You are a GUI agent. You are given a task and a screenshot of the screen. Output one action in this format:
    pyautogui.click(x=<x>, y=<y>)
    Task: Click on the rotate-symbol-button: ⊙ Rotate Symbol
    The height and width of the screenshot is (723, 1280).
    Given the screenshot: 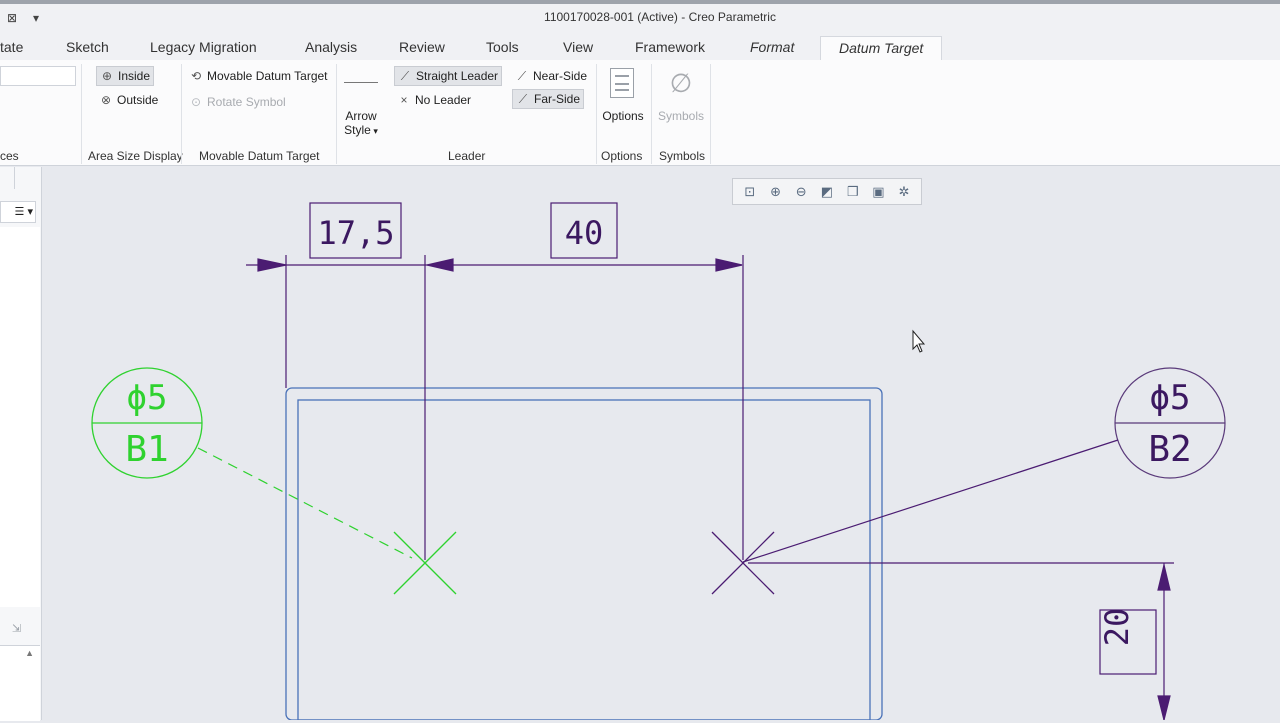 What is the action you would take?
    pyautogui.click(x=237, y=102)
    